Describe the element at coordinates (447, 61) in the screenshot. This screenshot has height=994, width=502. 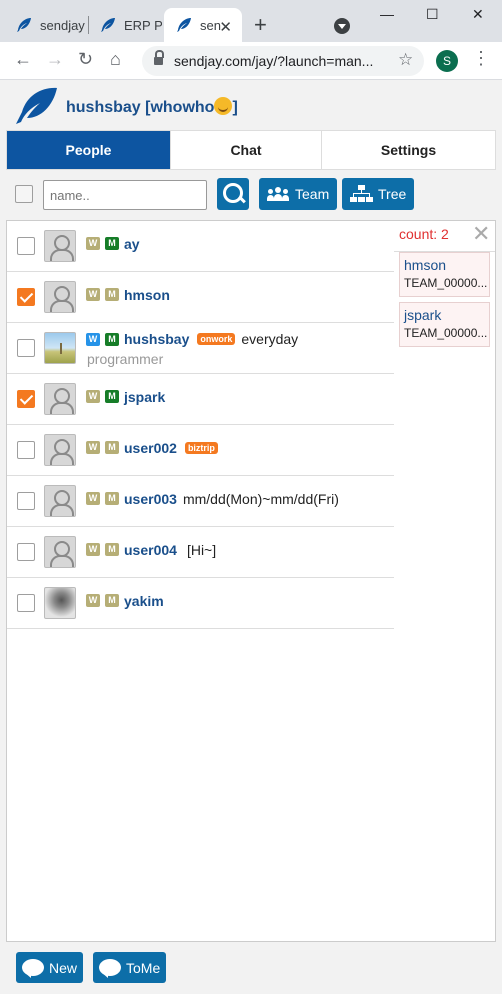
I see `profile-avatar: S` at that location.